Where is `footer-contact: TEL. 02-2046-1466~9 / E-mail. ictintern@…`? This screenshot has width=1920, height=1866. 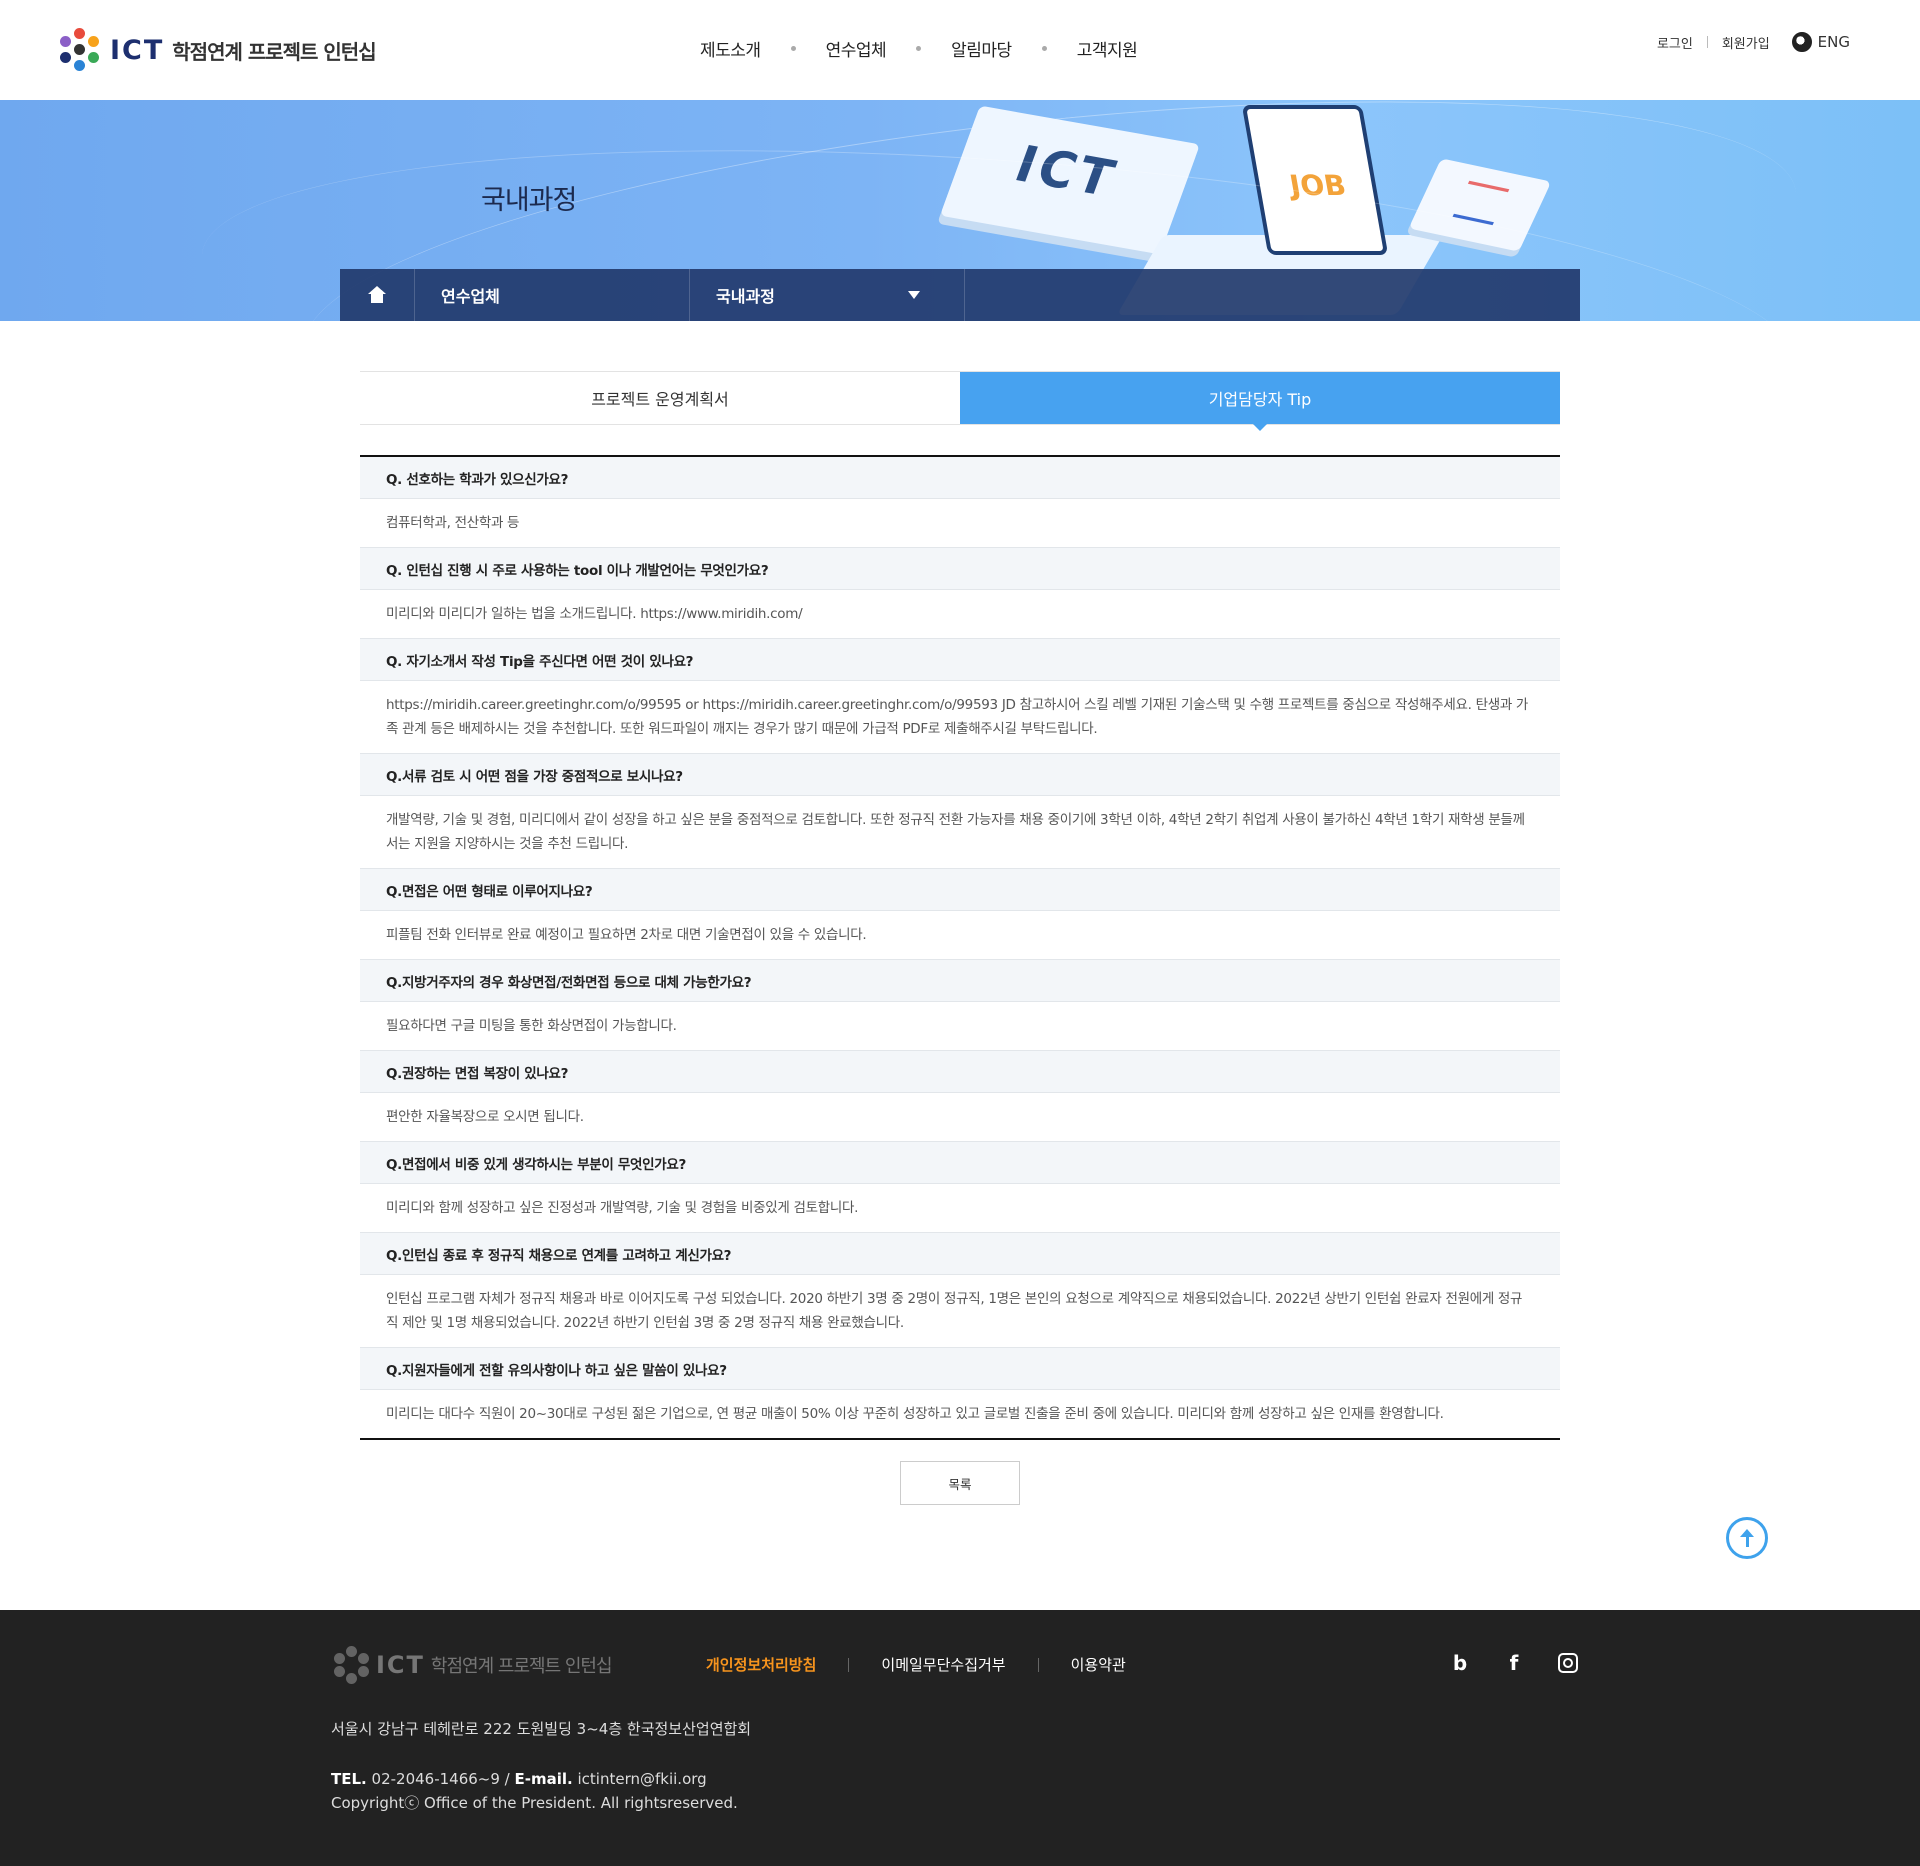
footer-contact: TEL. 02-2046-1466~9 / E-mail. ictintern@… is located at coordinates (534, 1791).